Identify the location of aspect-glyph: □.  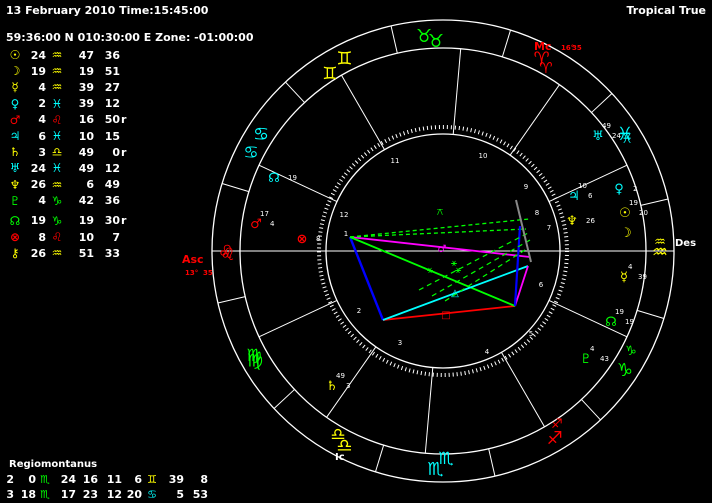
(445, 315).